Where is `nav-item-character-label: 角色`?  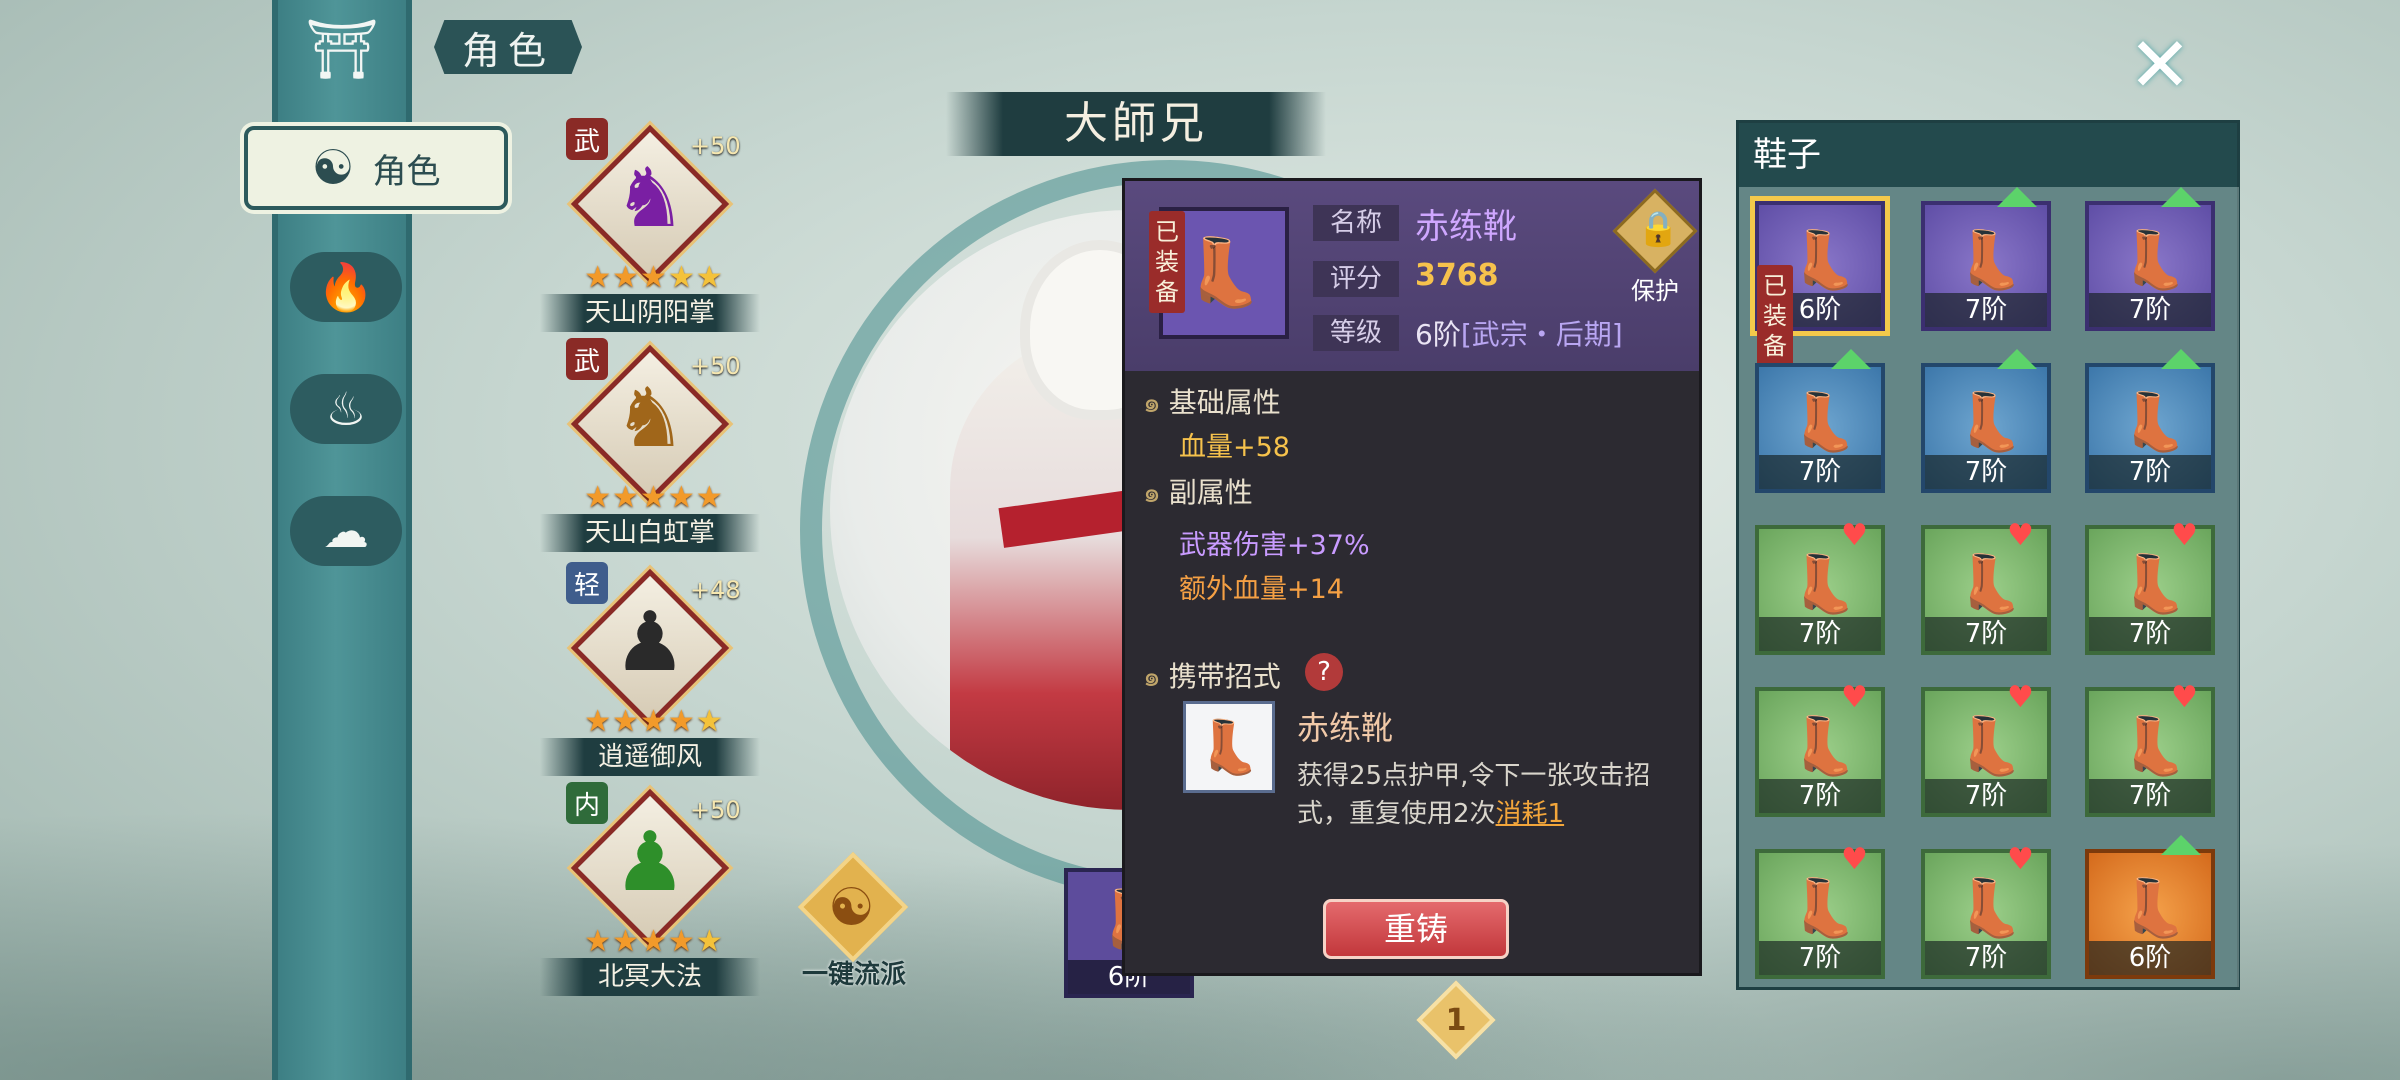 nav-item-character-label: 角色 is located at coordinates (406, 171).